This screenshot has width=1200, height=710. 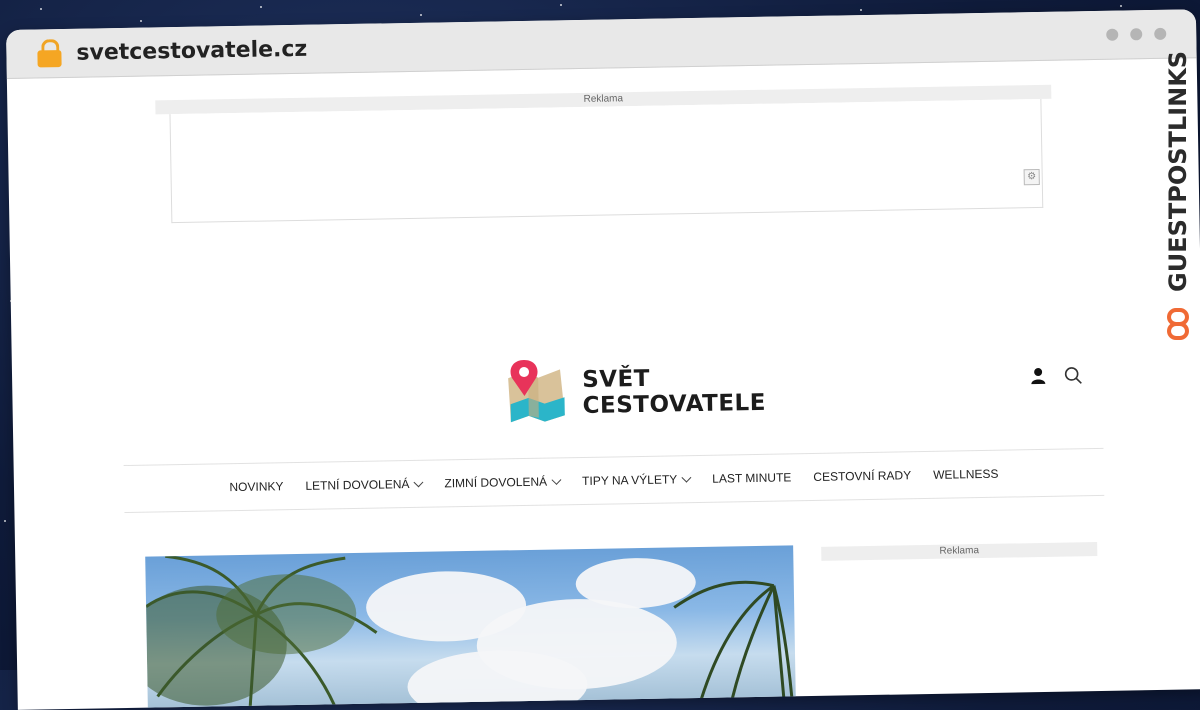 I want to click on guestpostlinks-watermark: GUESTPOSTLINKS, so click(x=1178, y=196).